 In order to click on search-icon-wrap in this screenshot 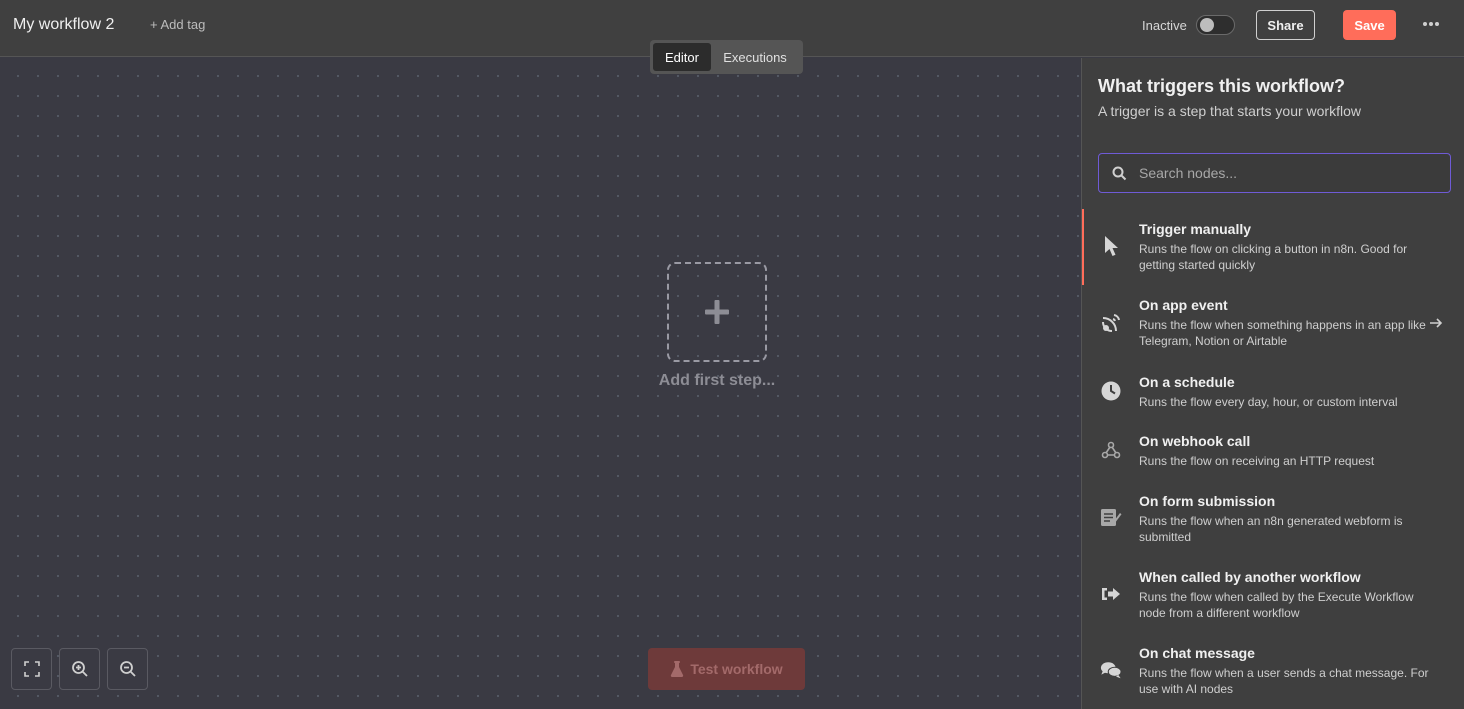, I will do `click(1119, 173)`.